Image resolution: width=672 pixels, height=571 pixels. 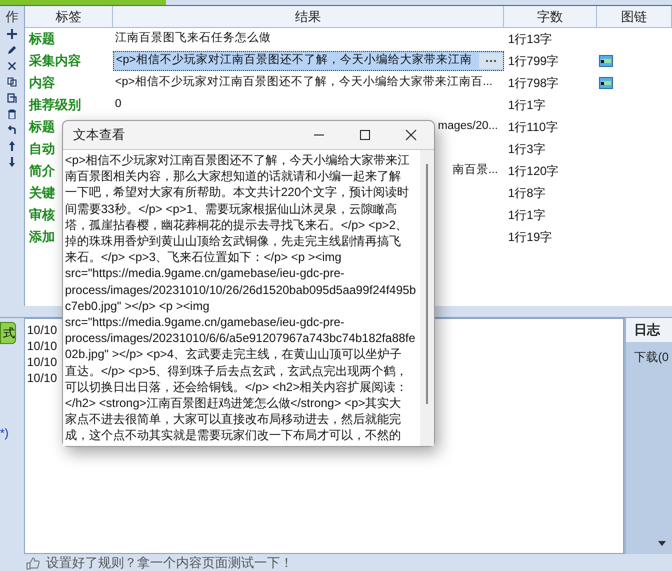 I want to click on text-line: process/images/20231010/6/6/a5e91207967a743bc74b182fa88fe, so click(x=240, y=338).